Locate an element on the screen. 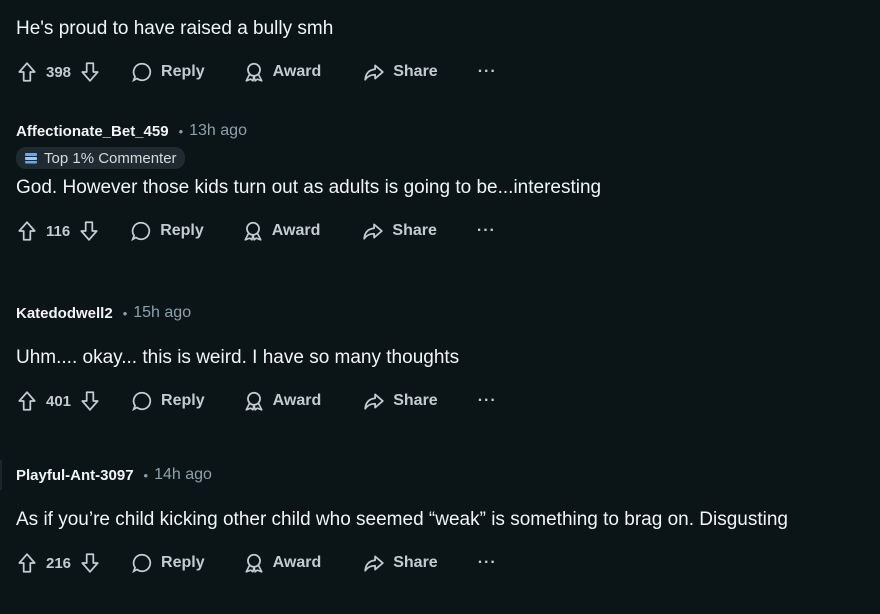 This screenshot has width=880, height=614. author-name: Katedodwell2 is located at coordinates (64, 313).